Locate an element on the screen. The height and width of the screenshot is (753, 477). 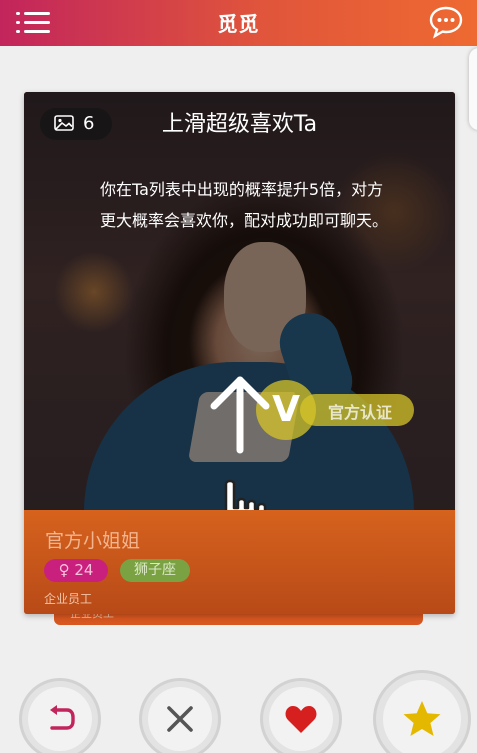
heart-icon is located at coordinates (301, 719).